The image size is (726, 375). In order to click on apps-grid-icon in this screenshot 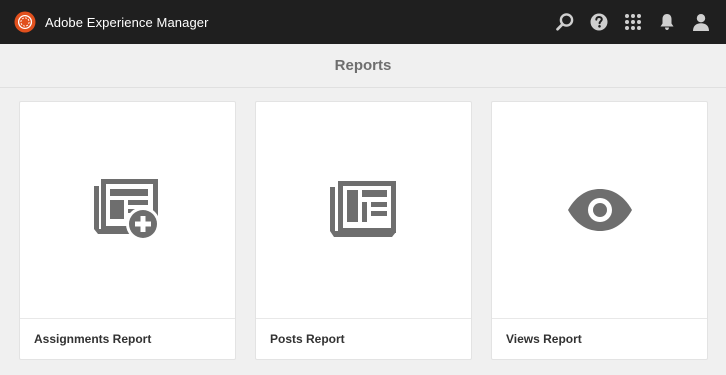, I will do `click(633, 22)`.